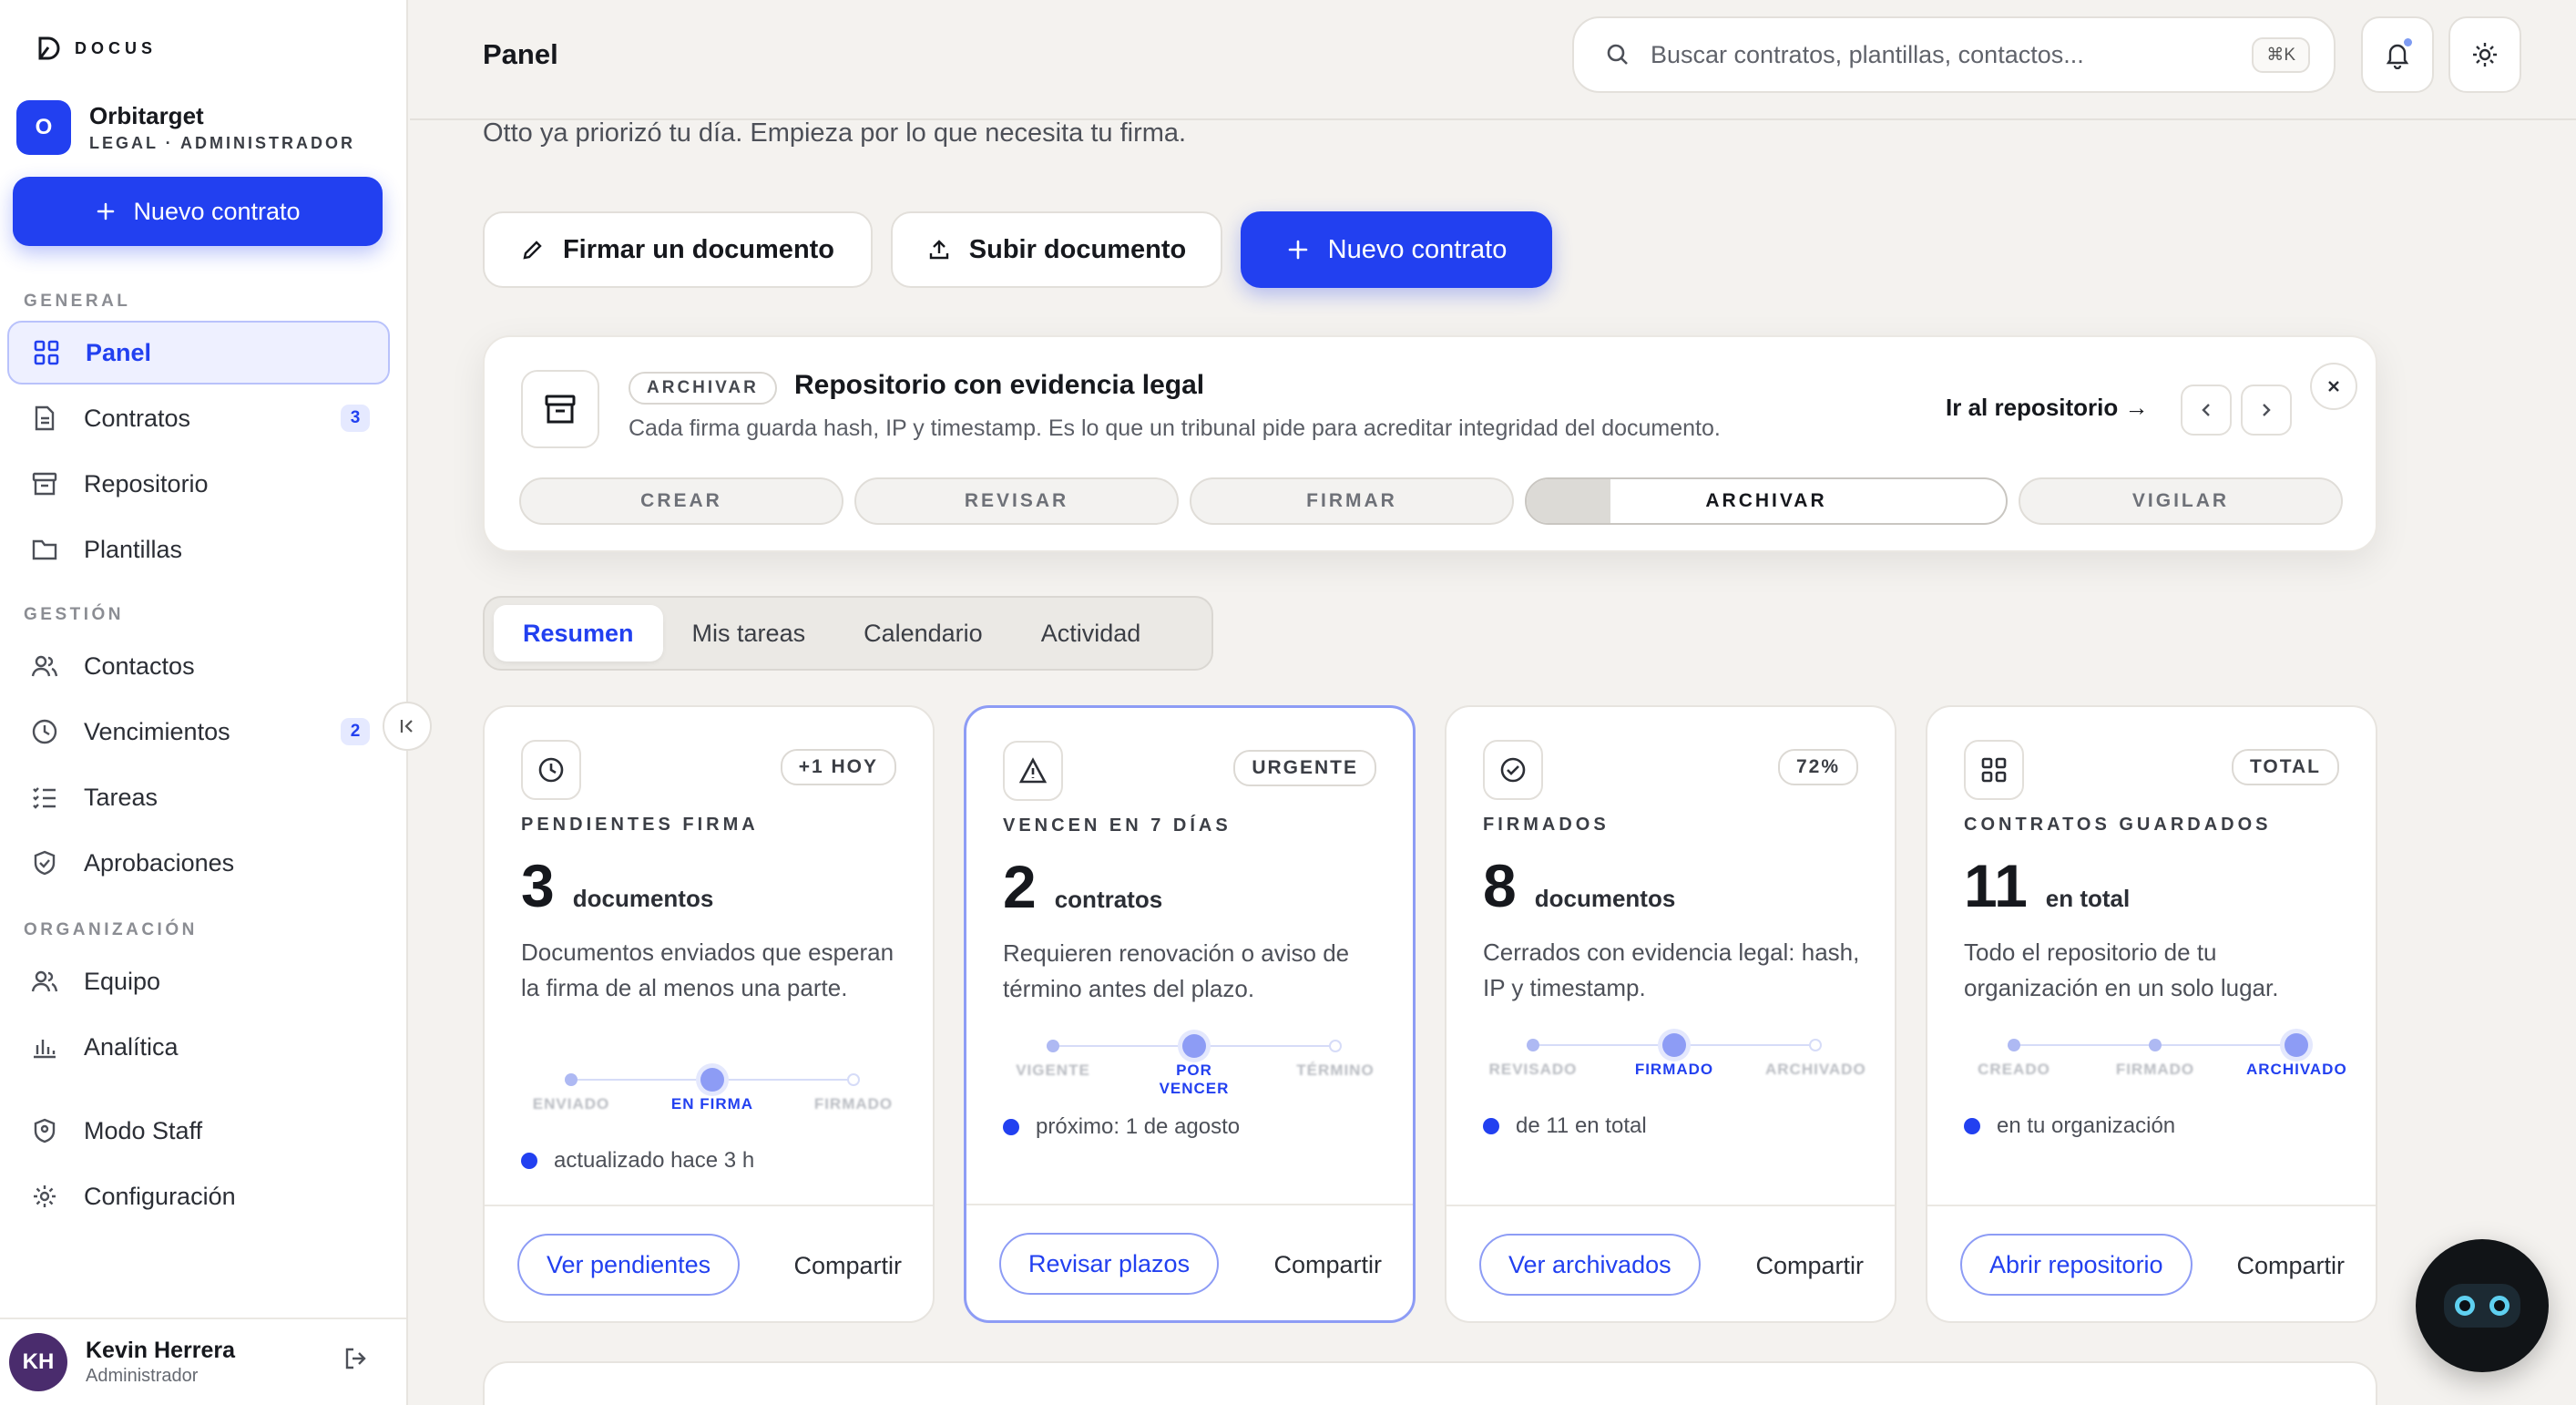 This screenshot has width=2576, height=1405. What do you see at coordinates (1417, 249) in the screenshot?
I see `new-contract-label: Nuevo contrato` at bounding box center [1417, 249].